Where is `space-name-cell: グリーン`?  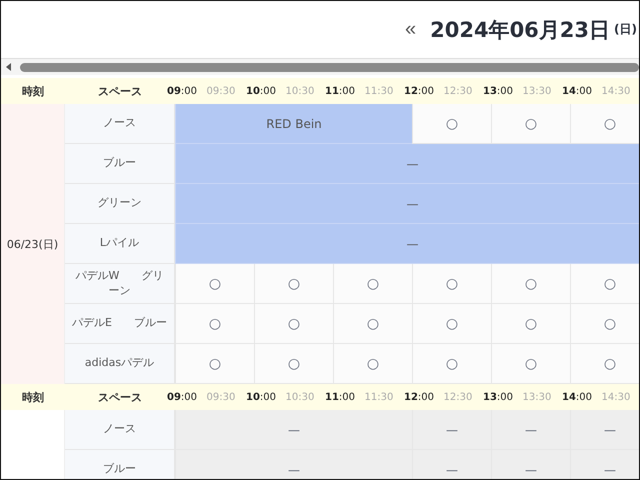
space-name-cell: グリーン is located at coordinates (120, 204).